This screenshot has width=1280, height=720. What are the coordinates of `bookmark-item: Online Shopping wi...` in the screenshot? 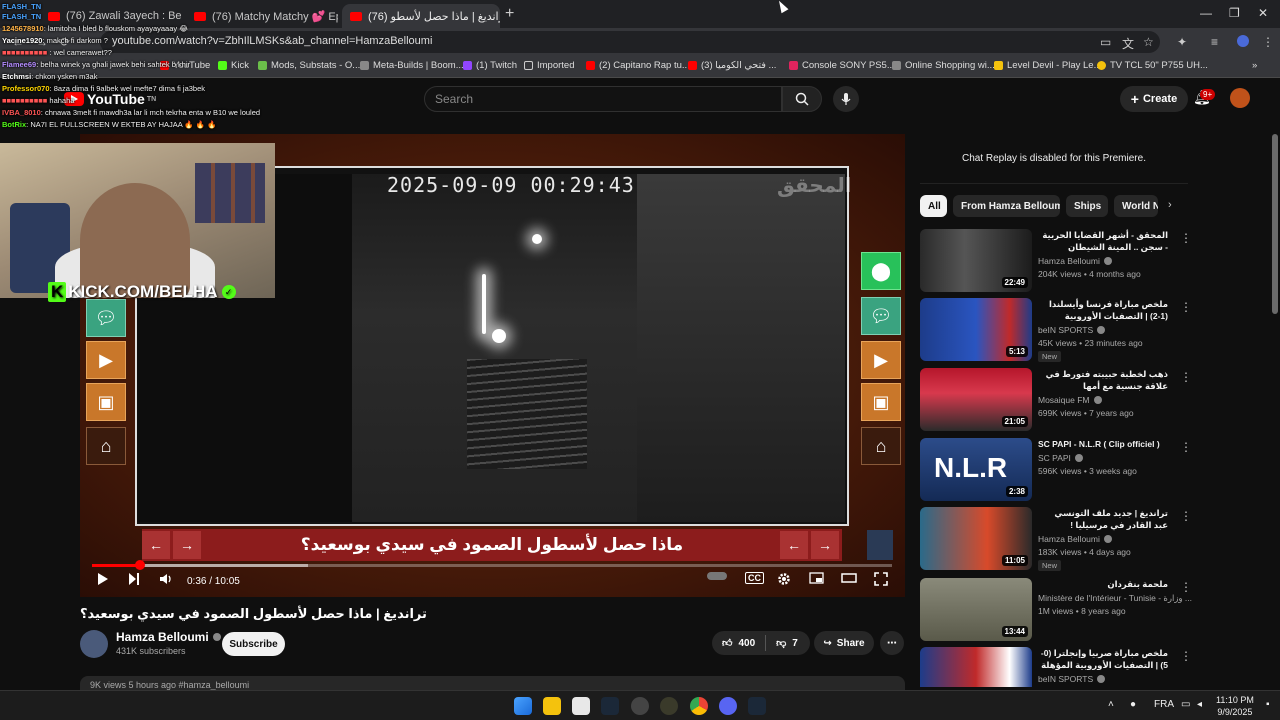 It's located at (943, 65).